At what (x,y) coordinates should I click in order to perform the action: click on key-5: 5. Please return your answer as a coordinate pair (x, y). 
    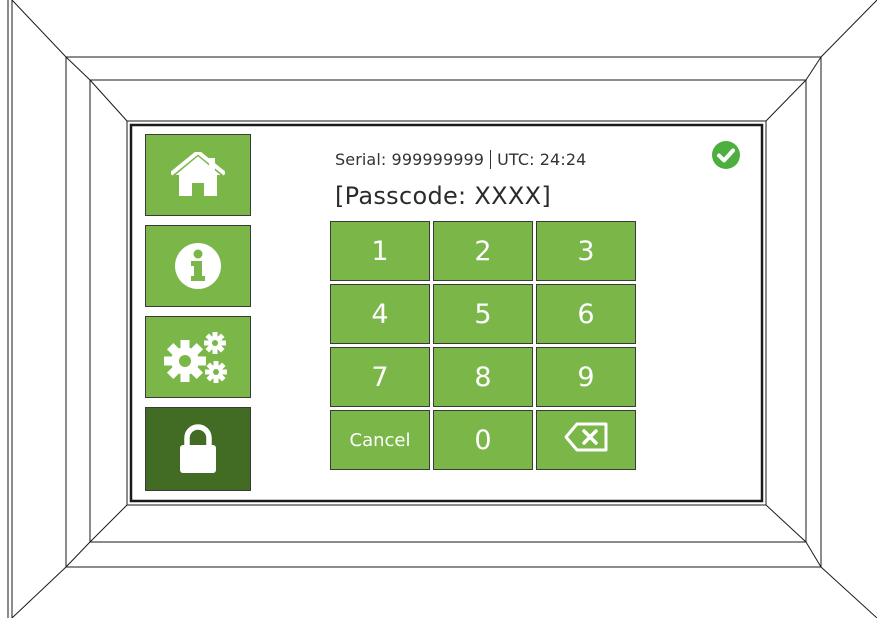
    Looking at the image, I should click on (483, 314).